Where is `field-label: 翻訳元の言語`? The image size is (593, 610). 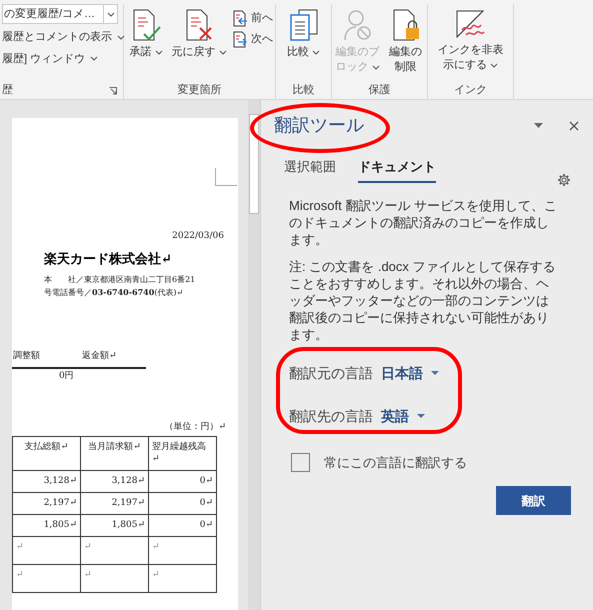
field-label: 翻訳元の言語 is located at coordinates (331, 373).